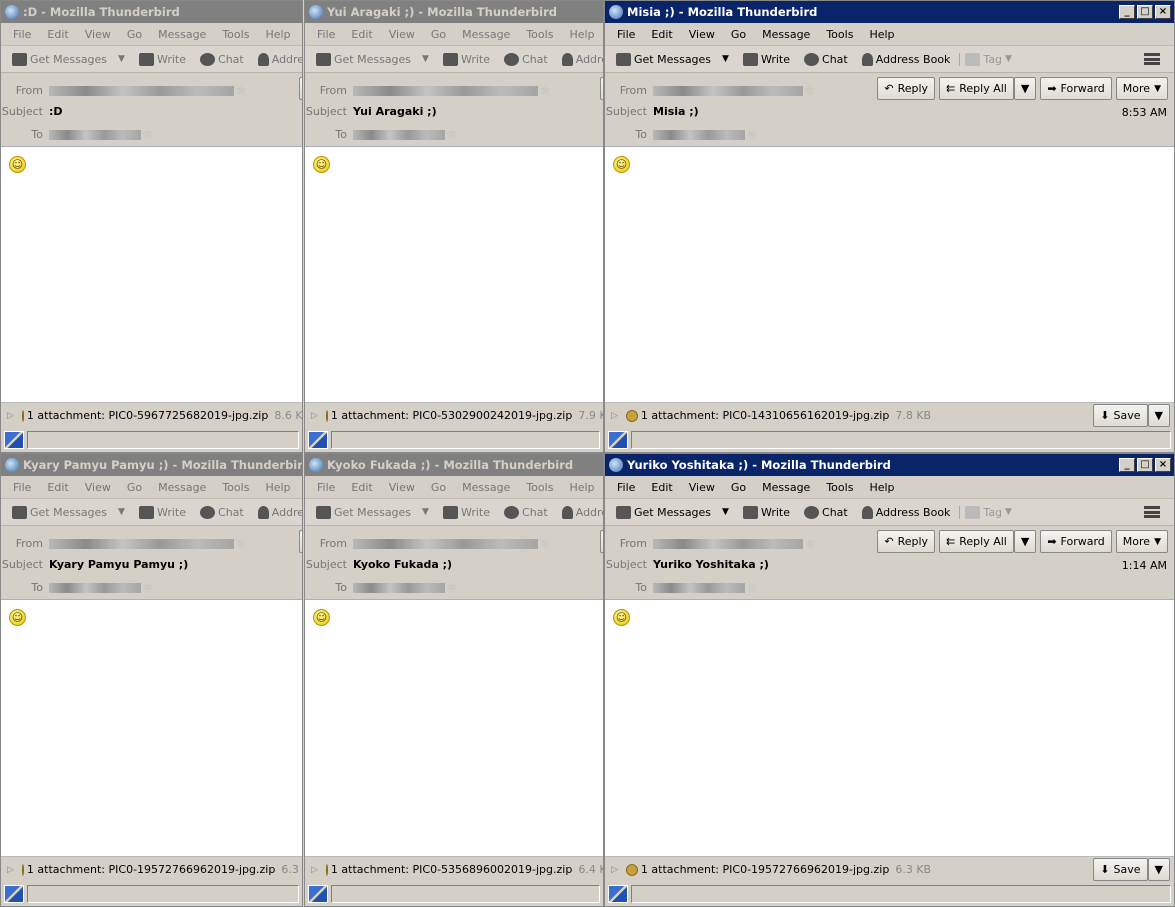  I want to click on reply-all-button: ⇇ Reply All, so click(976, 541).